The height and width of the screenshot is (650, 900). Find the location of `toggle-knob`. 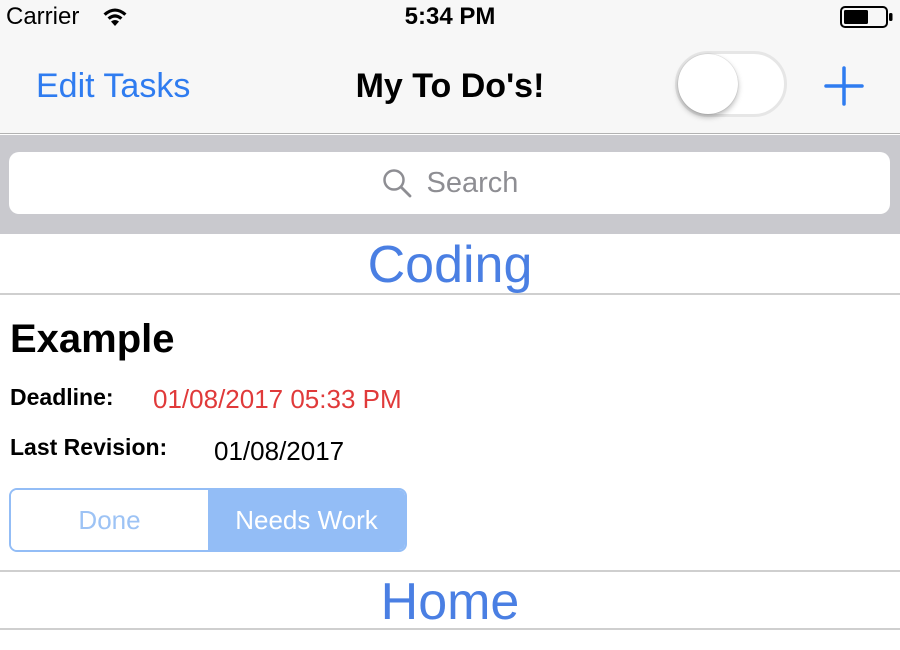

toggle-knob is located at coordinates (708, 84).